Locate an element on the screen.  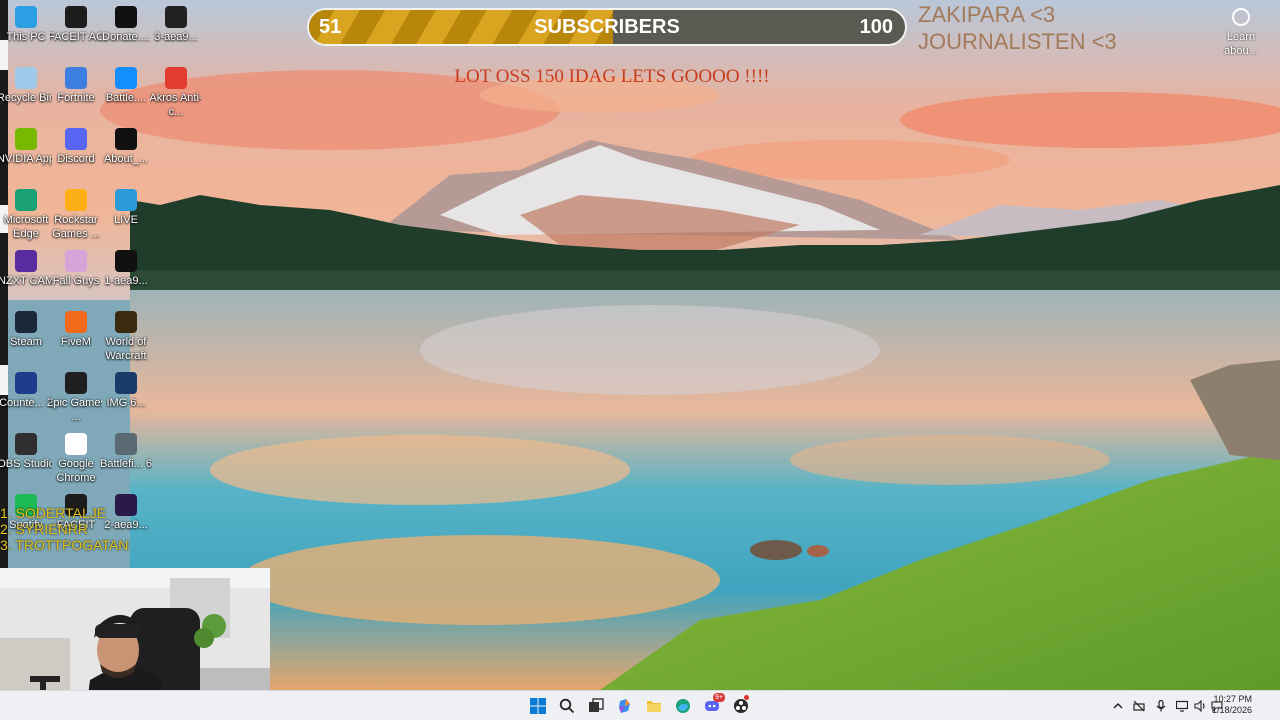
desktop-icon-label: This PC is located at coordinates (26, 37).